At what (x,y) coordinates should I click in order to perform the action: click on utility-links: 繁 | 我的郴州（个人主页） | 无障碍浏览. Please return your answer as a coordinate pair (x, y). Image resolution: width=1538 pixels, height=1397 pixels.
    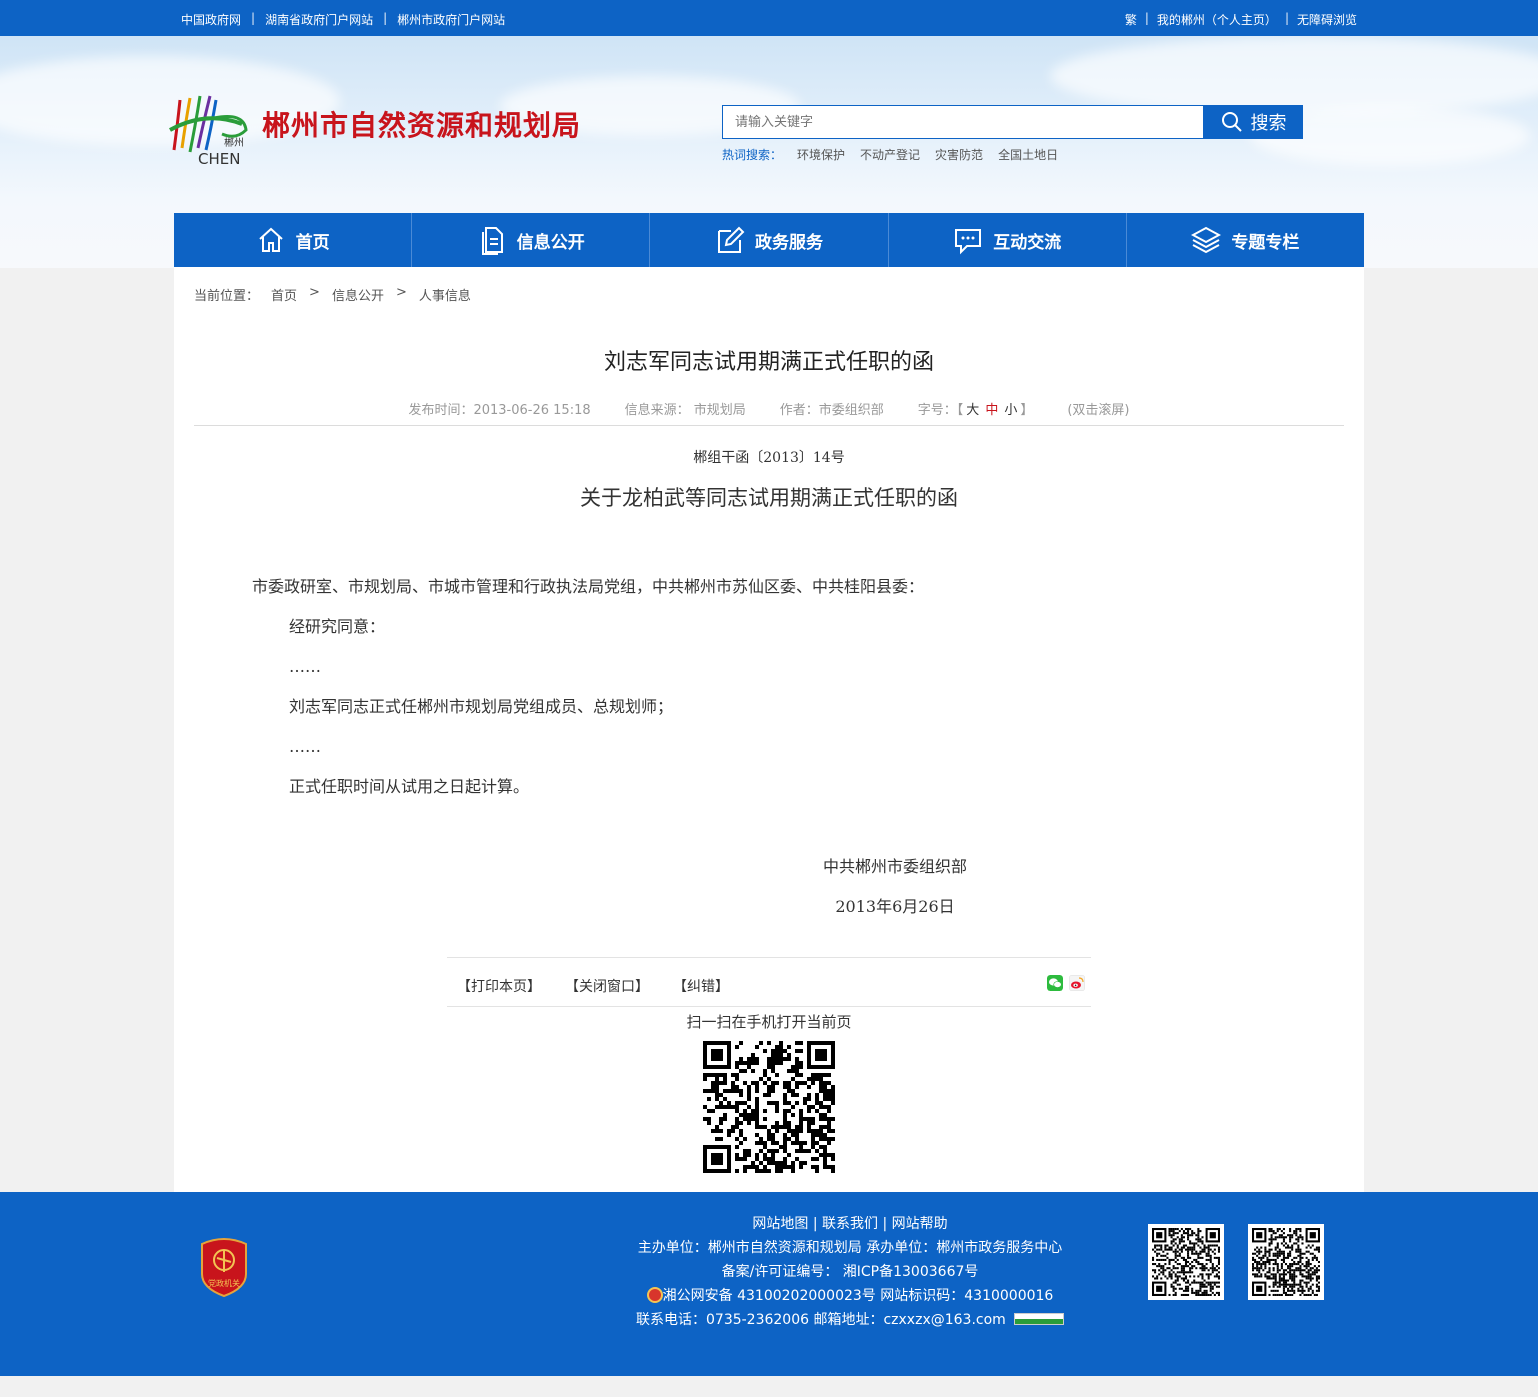
    Looking at the image, I should click on (1241, 19).